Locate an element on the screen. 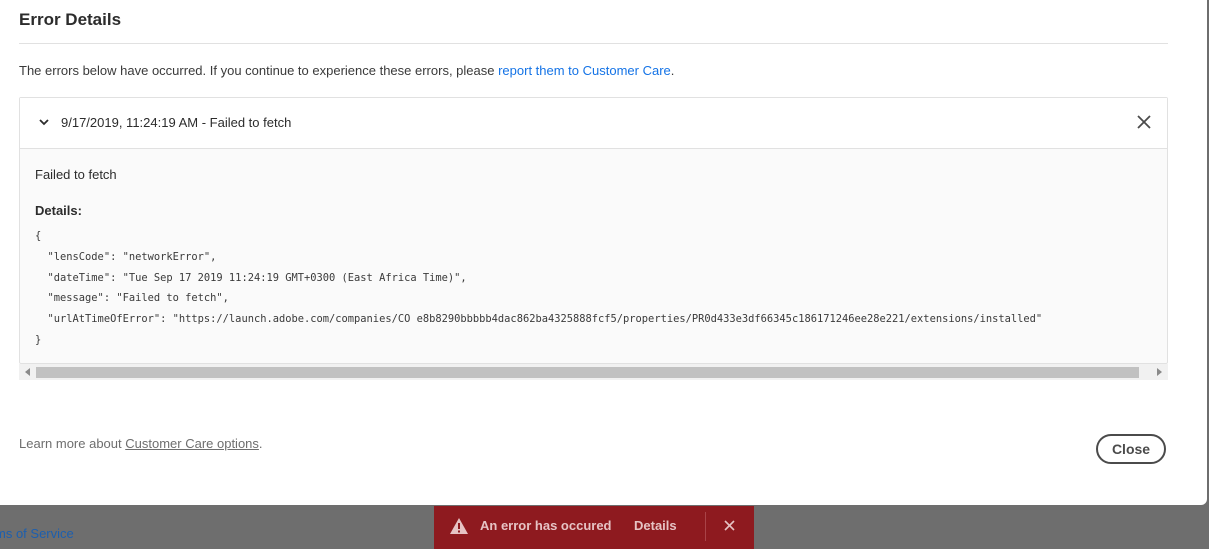 This screenshot has width=1209, height=549. alert-icon is located at coordinates (459, 526).